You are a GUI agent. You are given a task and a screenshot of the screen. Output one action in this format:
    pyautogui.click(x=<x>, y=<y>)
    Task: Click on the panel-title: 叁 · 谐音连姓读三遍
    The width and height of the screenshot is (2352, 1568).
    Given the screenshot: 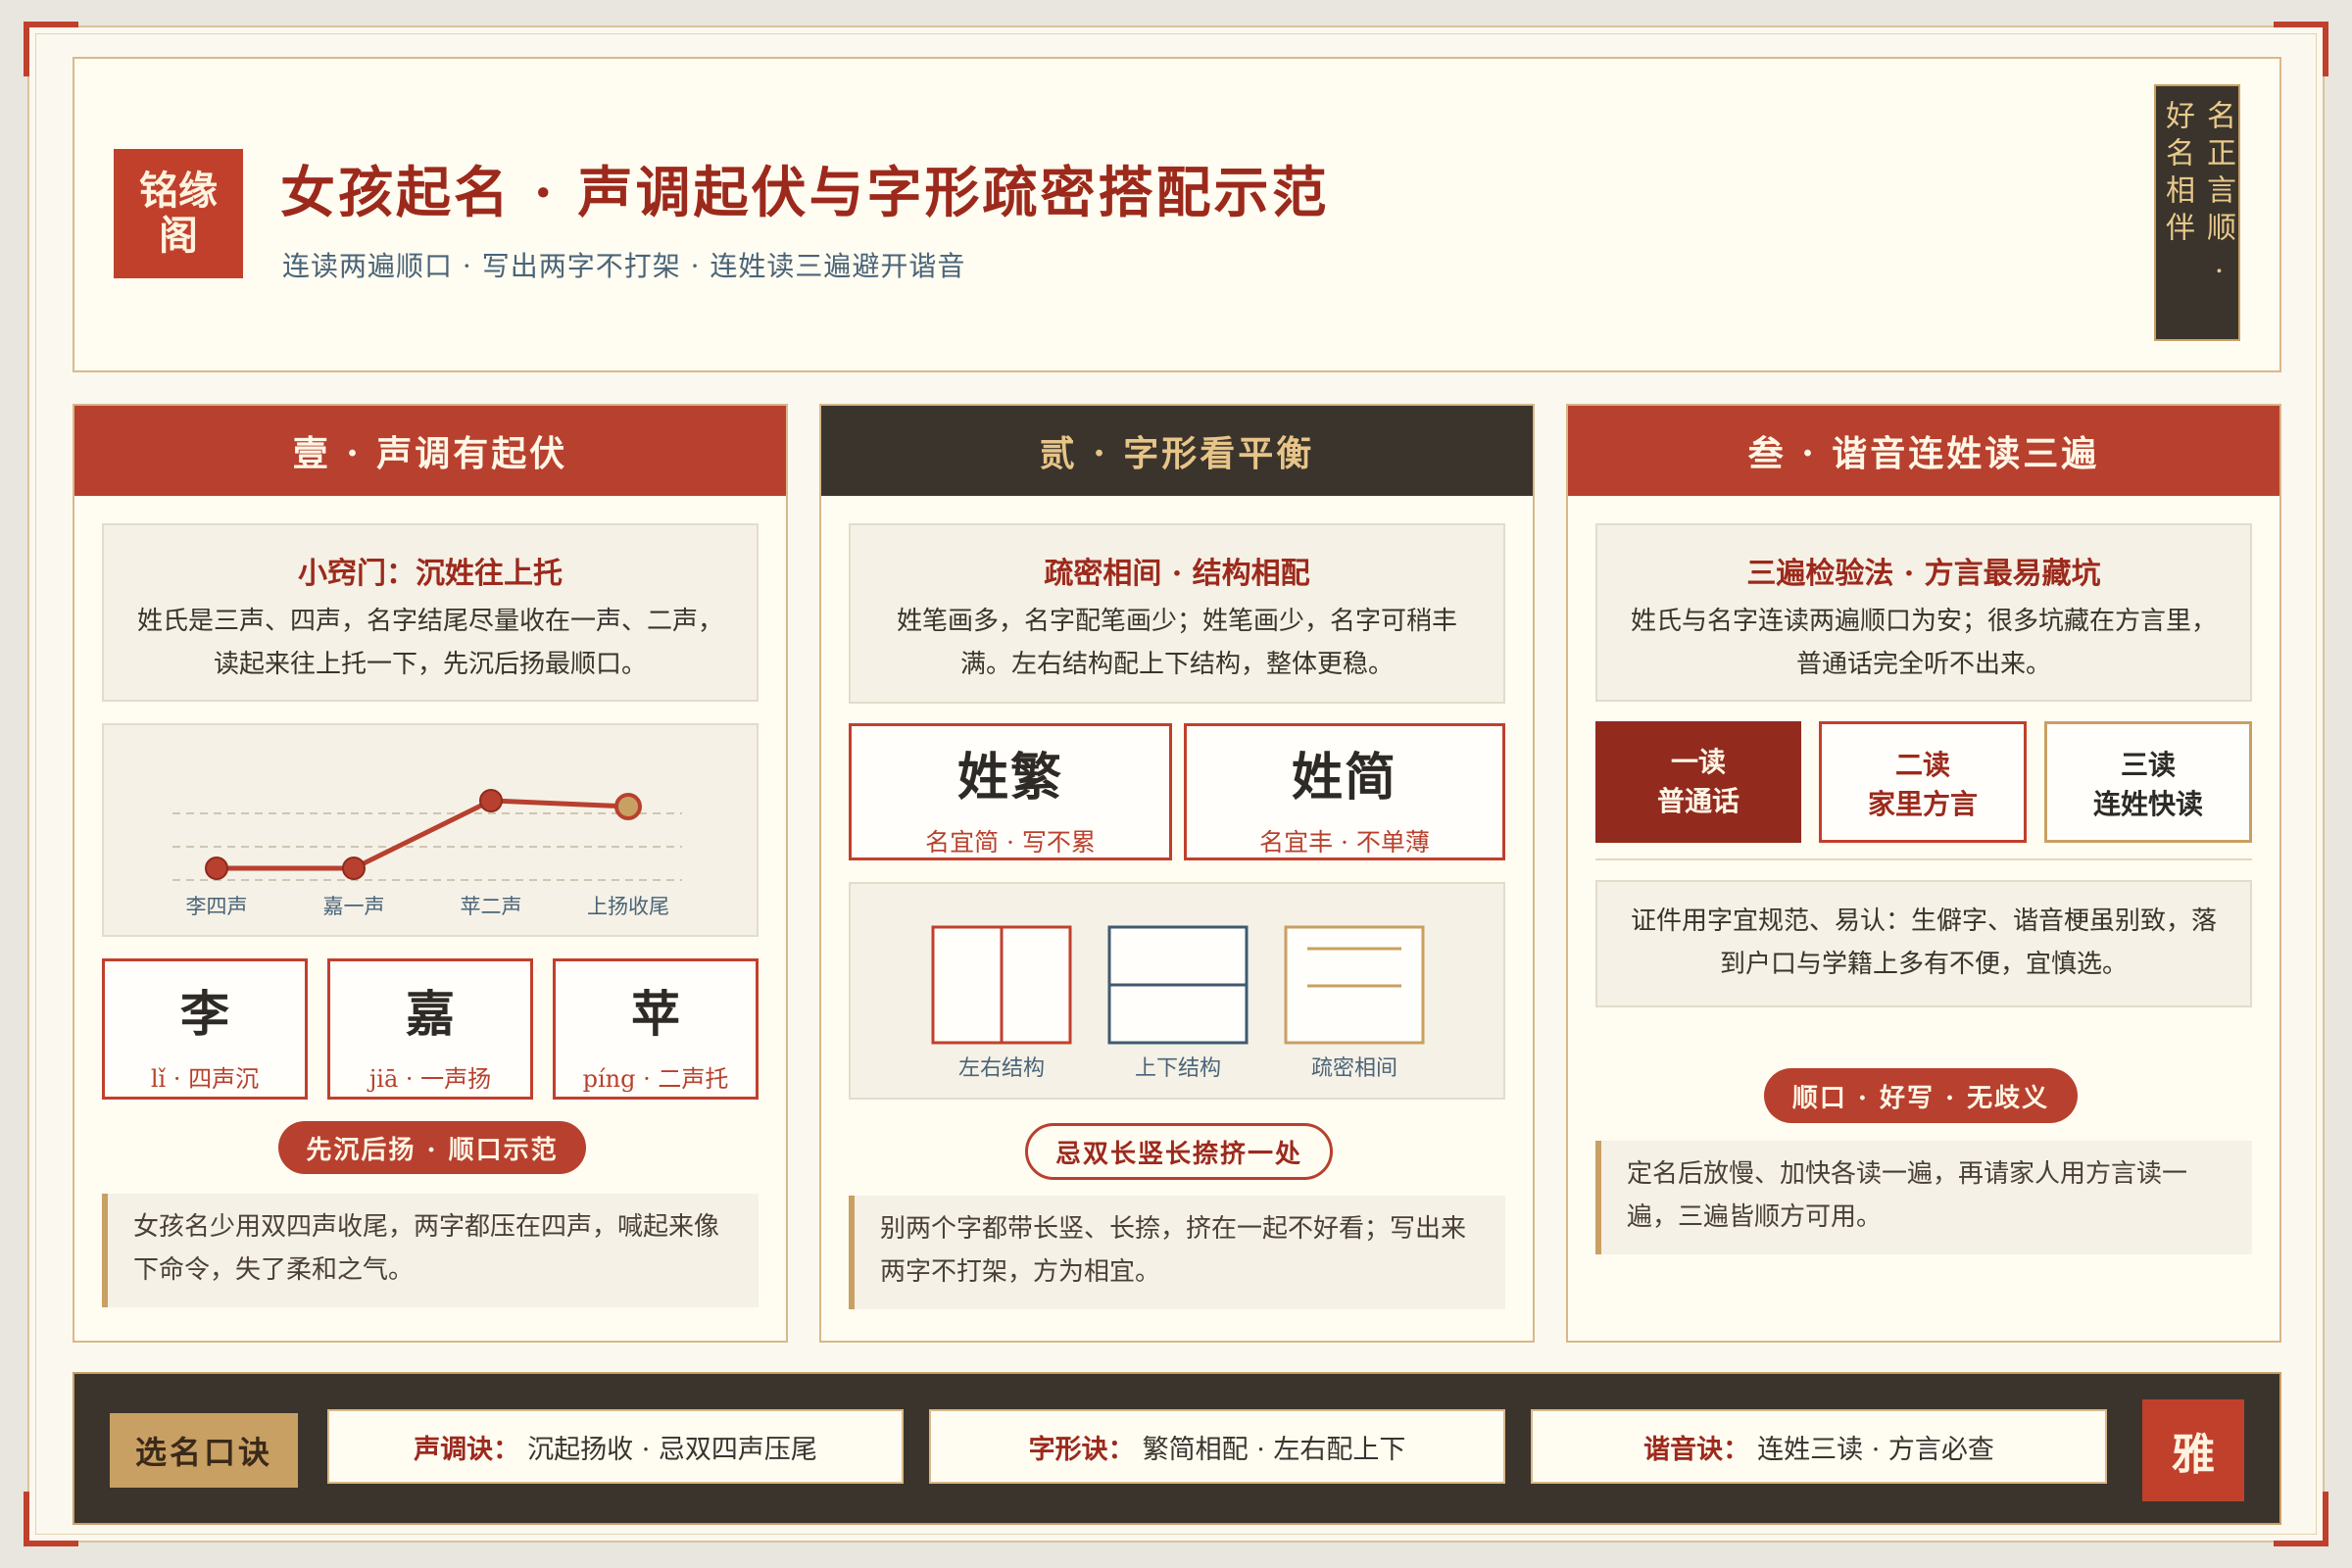 What is the action you would take?
    pyautogui.click(x=1923, y=451)
    